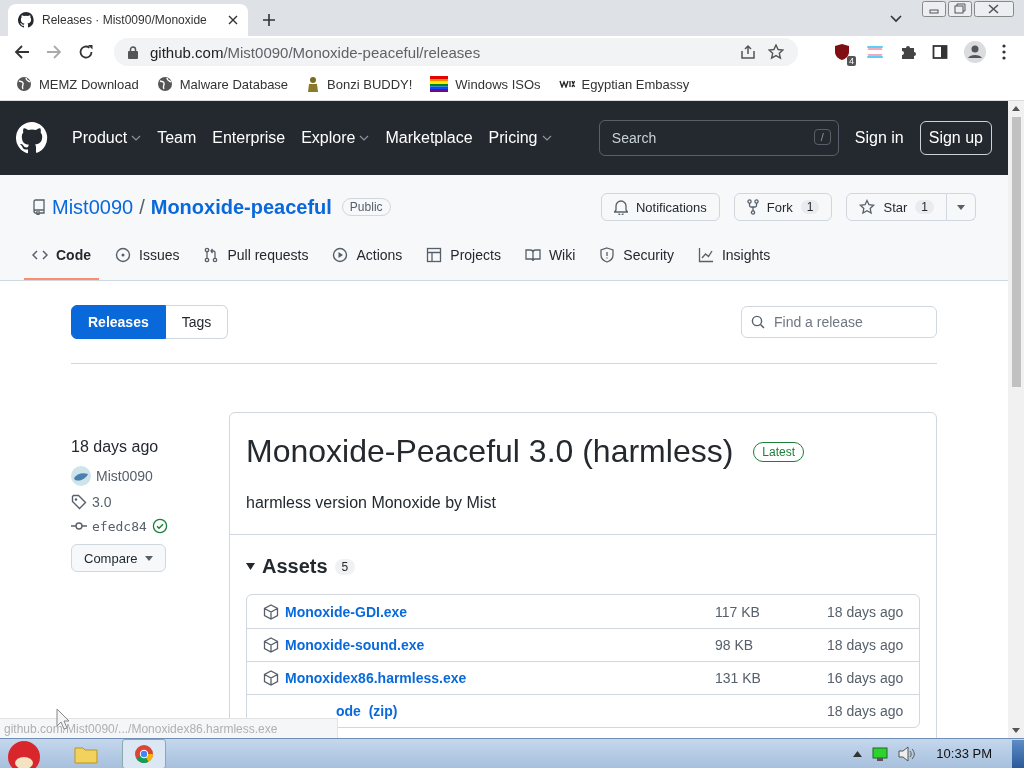 The width and height of the screenshot is (1024, 768). Describe the element at coordinates (879, 138) in the screenshot. I see `sign-in-link: Sign in` at that location.